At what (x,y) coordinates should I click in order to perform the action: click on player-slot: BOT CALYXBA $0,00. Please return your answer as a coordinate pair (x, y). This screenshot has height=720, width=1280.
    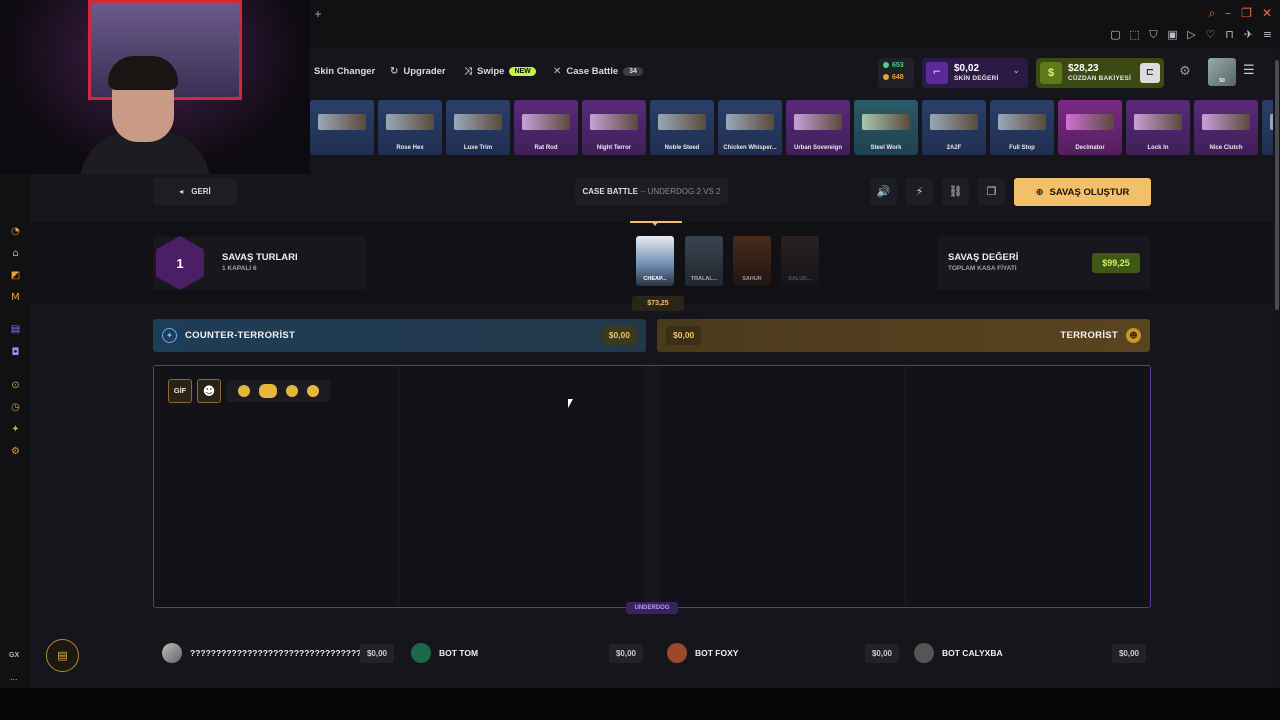
    Looking at the image, I should click on (1030, 653).